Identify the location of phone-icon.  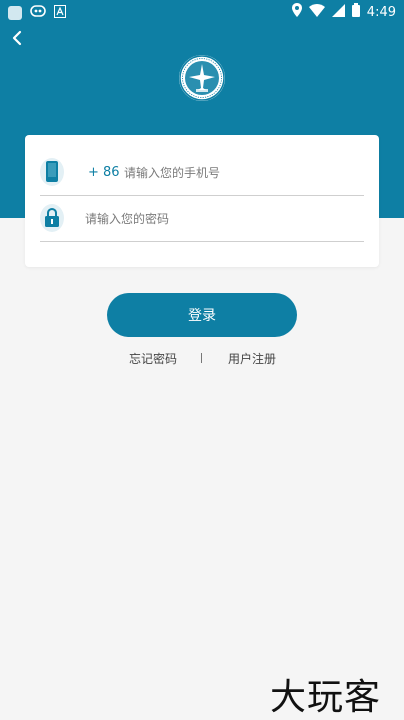
(52, 172).